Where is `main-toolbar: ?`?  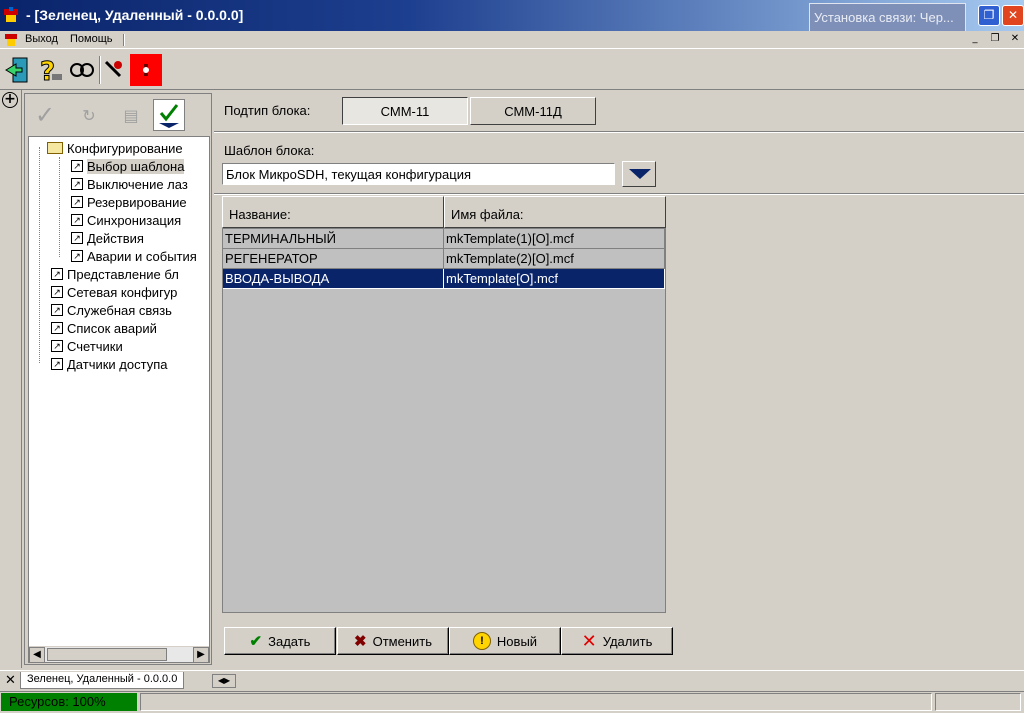 main-toolbar: ? is located at coordinates (512, 70).